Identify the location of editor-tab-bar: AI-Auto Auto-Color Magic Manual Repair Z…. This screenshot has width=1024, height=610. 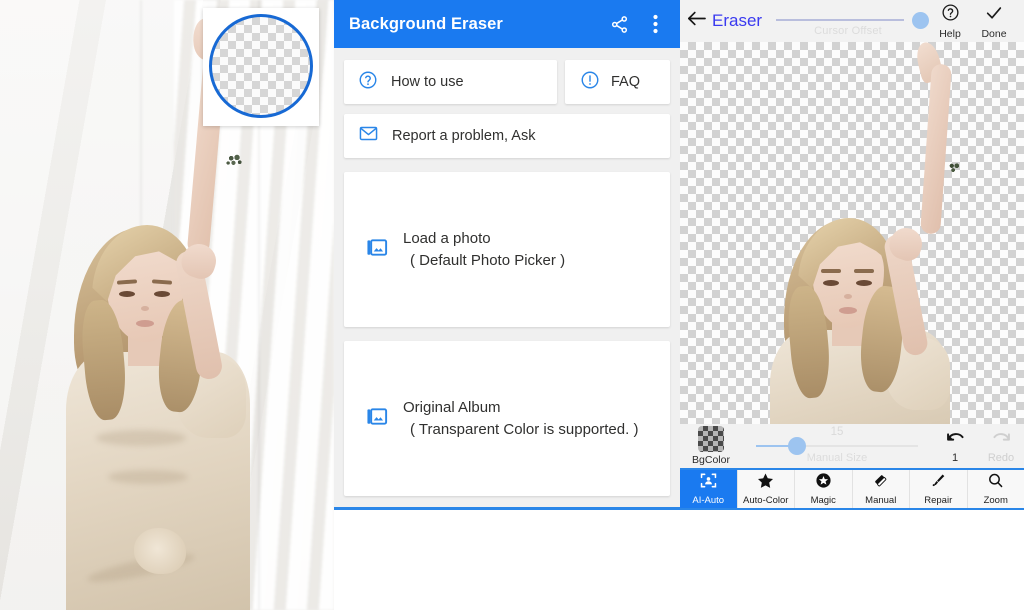
(852, 489).